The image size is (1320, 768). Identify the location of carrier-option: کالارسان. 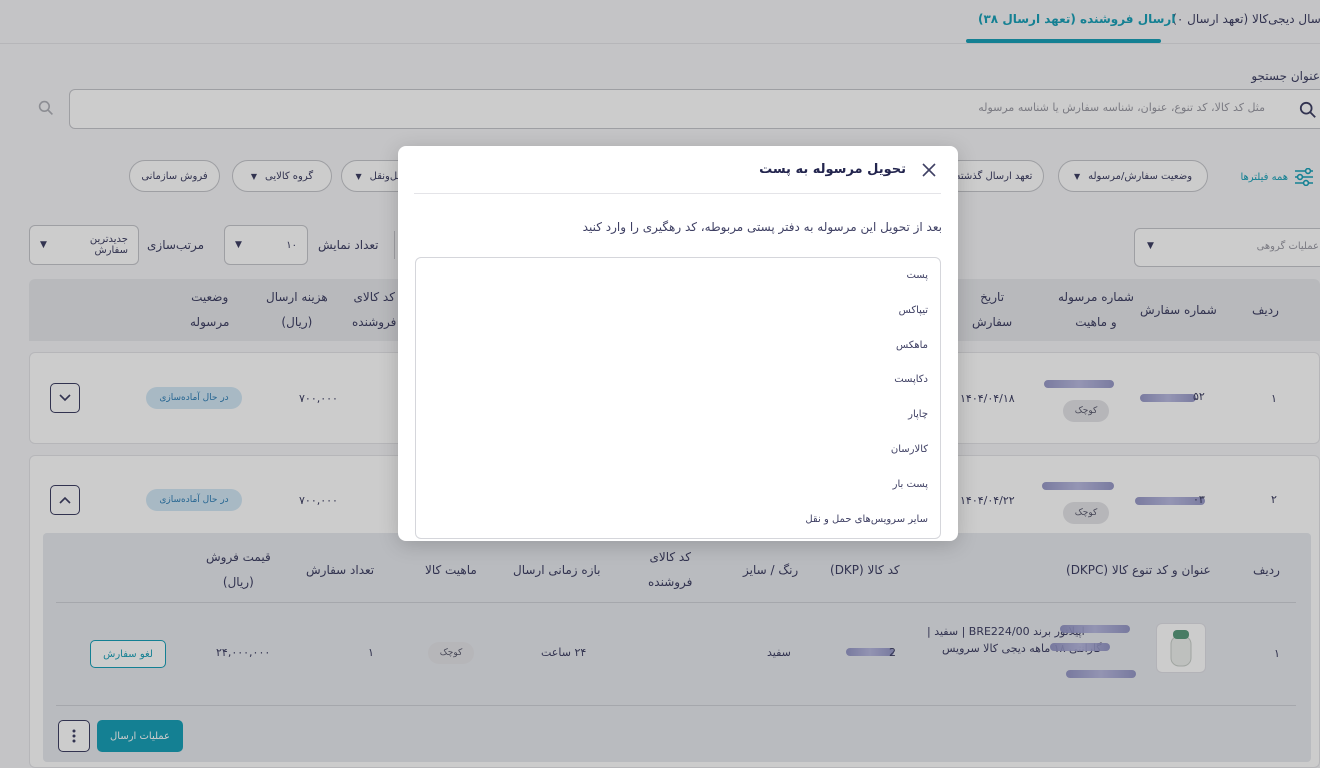
(909, 449).